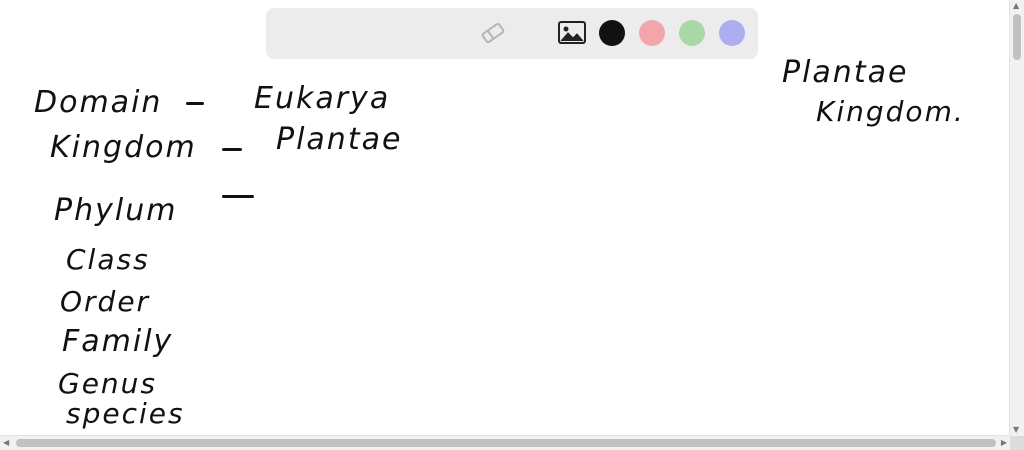  Describe the element at coordinates (692, 33) in the screenshot. I see `color-swatch-green` at that location.